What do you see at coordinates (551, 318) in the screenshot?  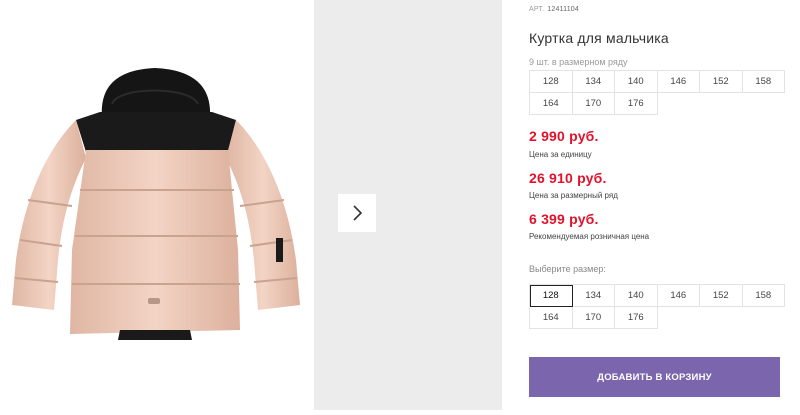 I see `size-option-164: 164` at bounding box center [551, 318].